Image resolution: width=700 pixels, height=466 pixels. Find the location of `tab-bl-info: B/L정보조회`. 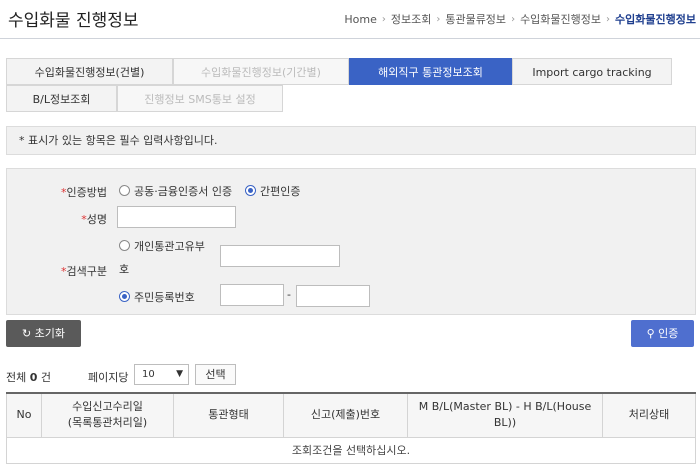

tab-bl-info: B/L정보조회 is located at coordinates (61, 98).